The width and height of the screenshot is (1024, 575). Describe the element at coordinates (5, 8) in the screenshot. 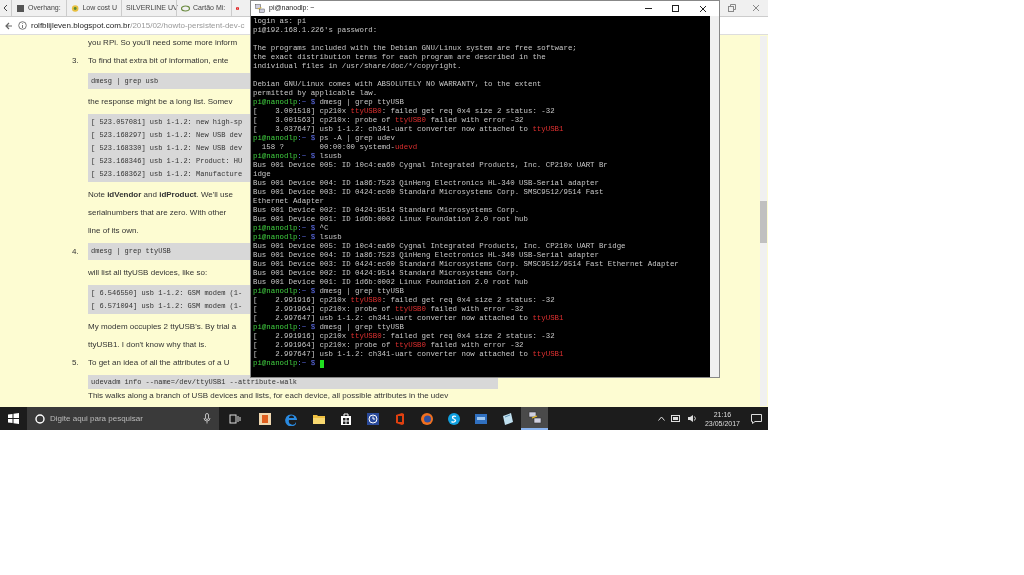

I see `scroll-left-icon` at that location.